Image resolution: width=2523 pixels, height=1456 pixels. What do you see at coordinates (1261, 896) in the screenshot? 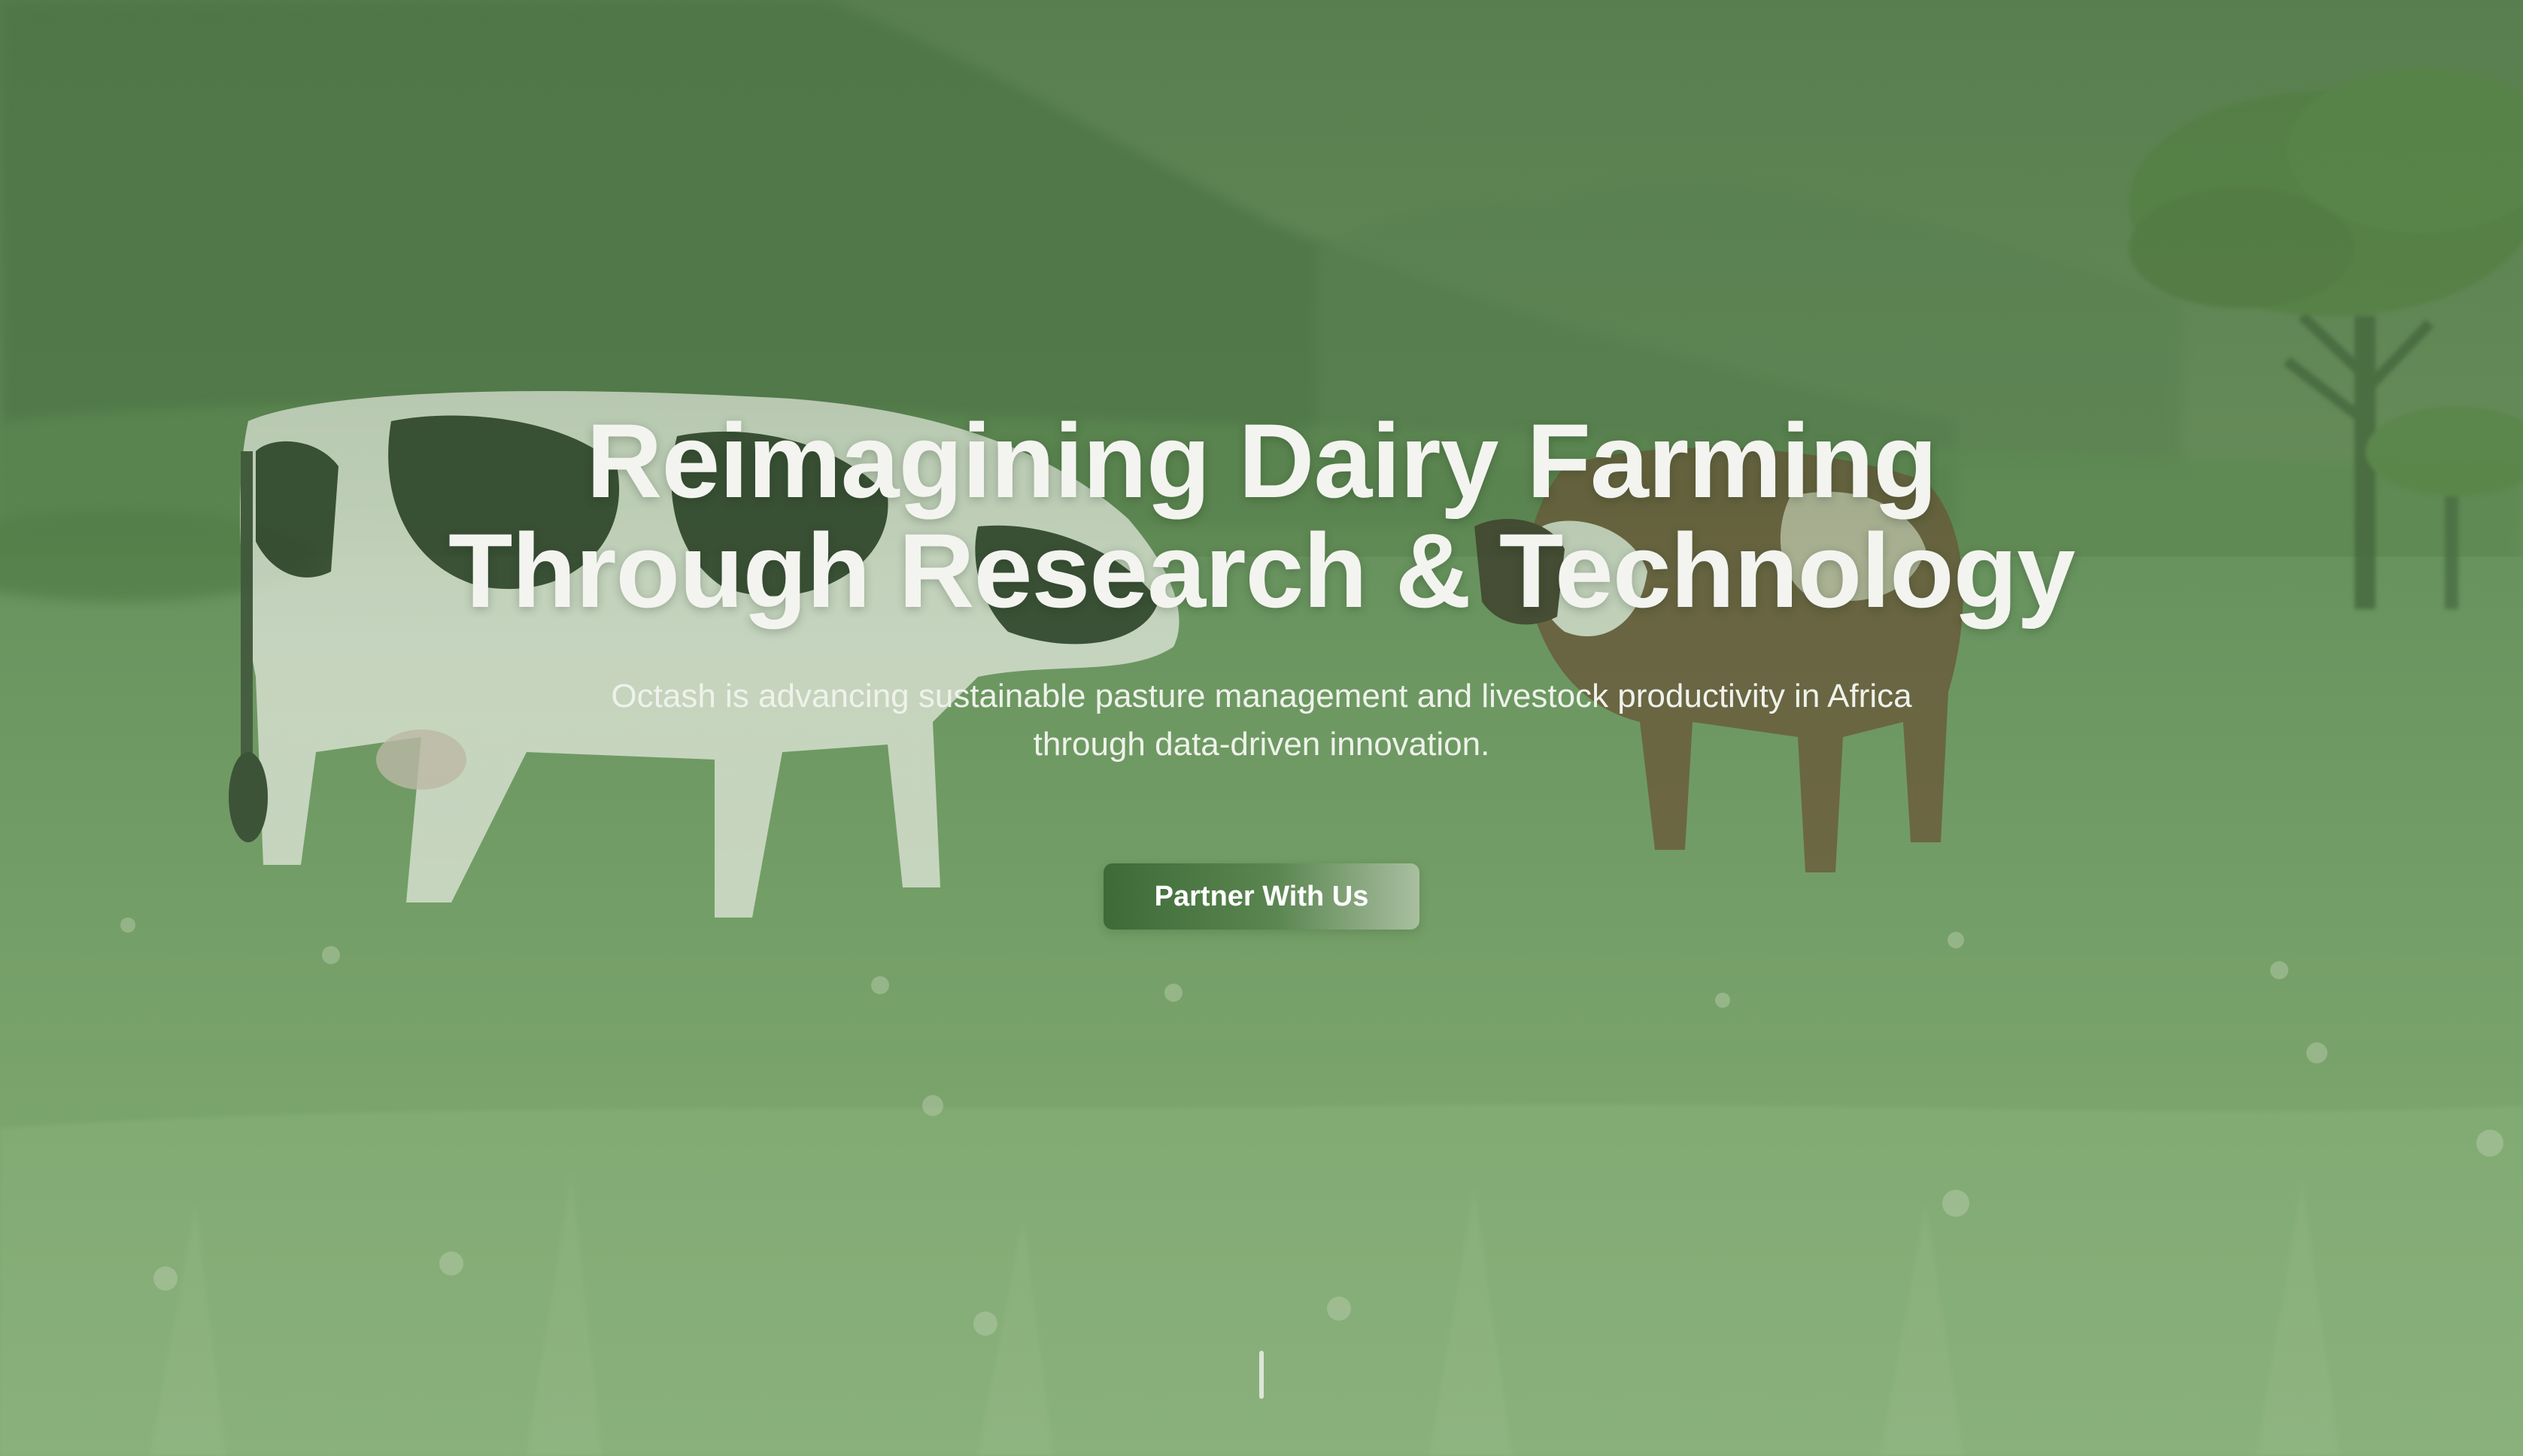
I see `partner-with-us-button: Partner With Us` at bounding box center [1261, 896].